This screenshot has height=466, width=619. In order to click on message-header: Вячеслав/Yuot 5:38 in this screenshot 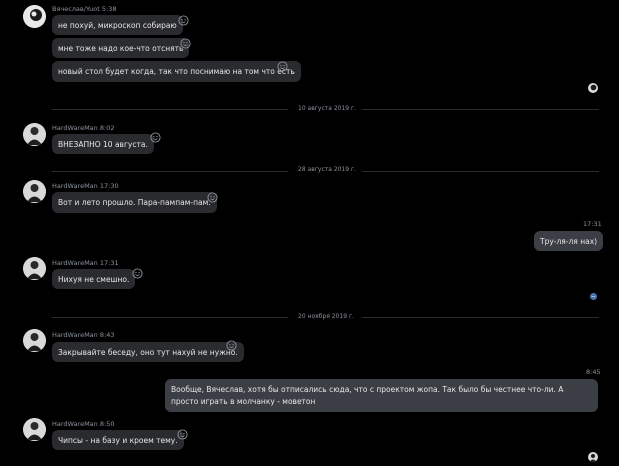, I will do `click(84, 9)`.